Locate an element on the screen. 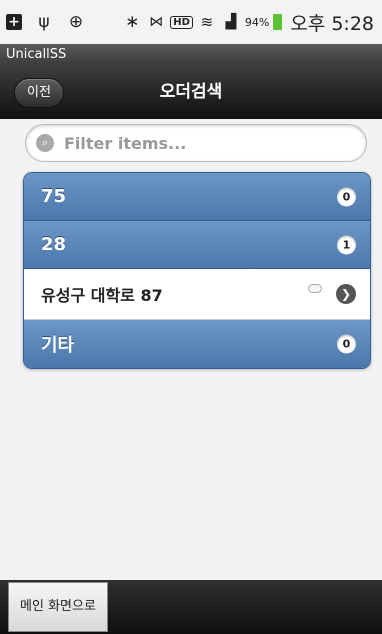  filter-input is located at coordinates (204, 143).